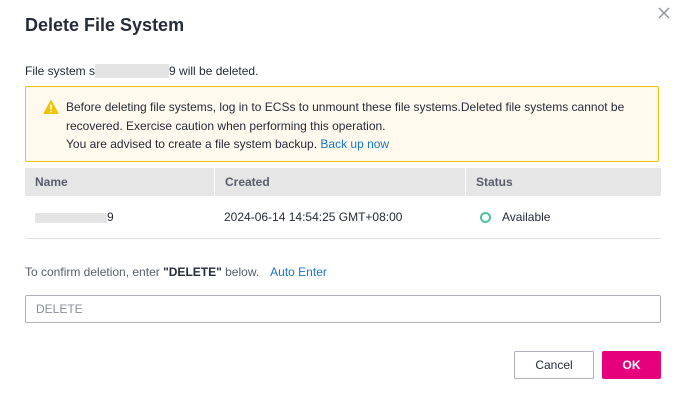 The height and width of the screenshot is (407, 688). I want to click on column-header-status: Status, so click(563, 182).